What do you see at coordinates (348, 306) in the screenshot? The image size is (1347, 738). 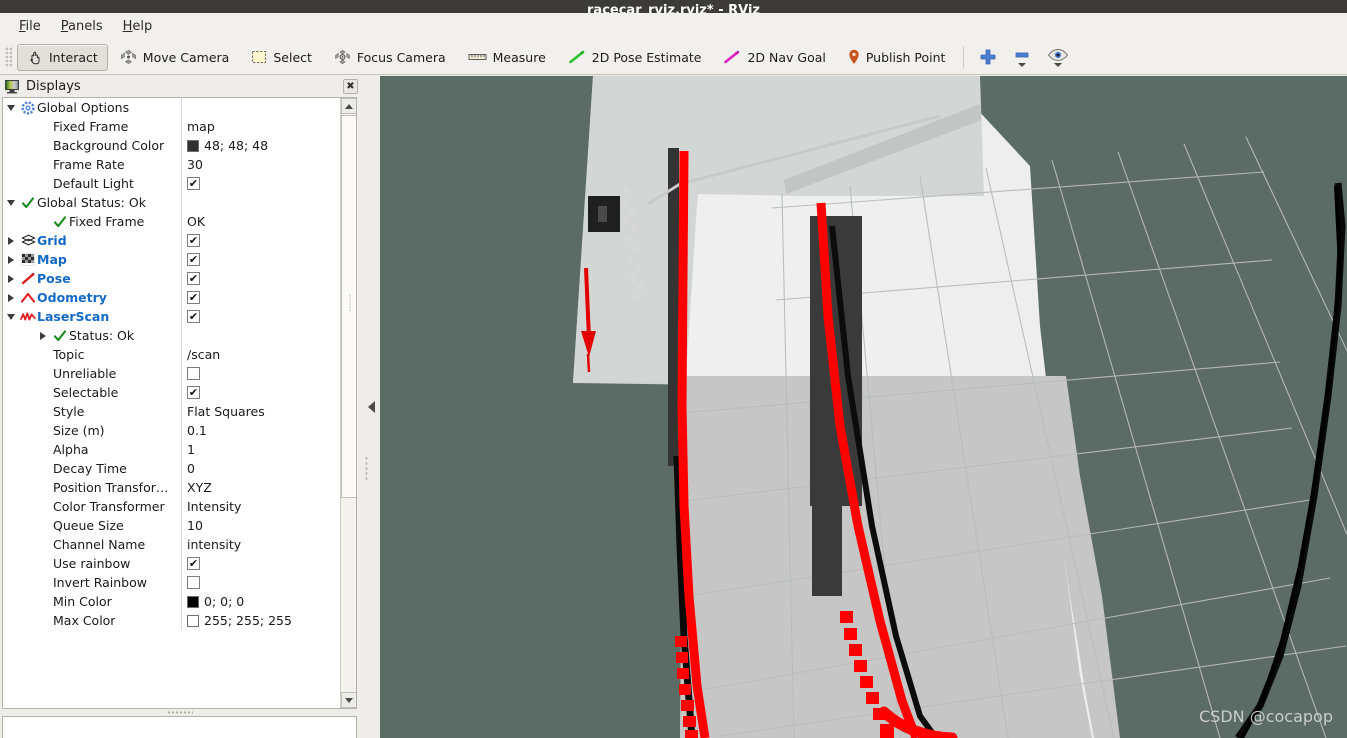 I see `scrollbar-thumb` at bounding box center [348, 306].